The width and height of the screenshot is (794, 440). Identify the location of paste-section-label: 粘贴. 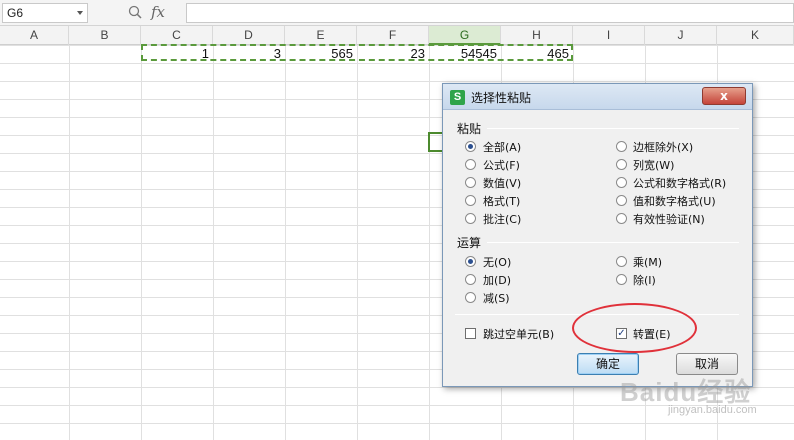
(469, 129).